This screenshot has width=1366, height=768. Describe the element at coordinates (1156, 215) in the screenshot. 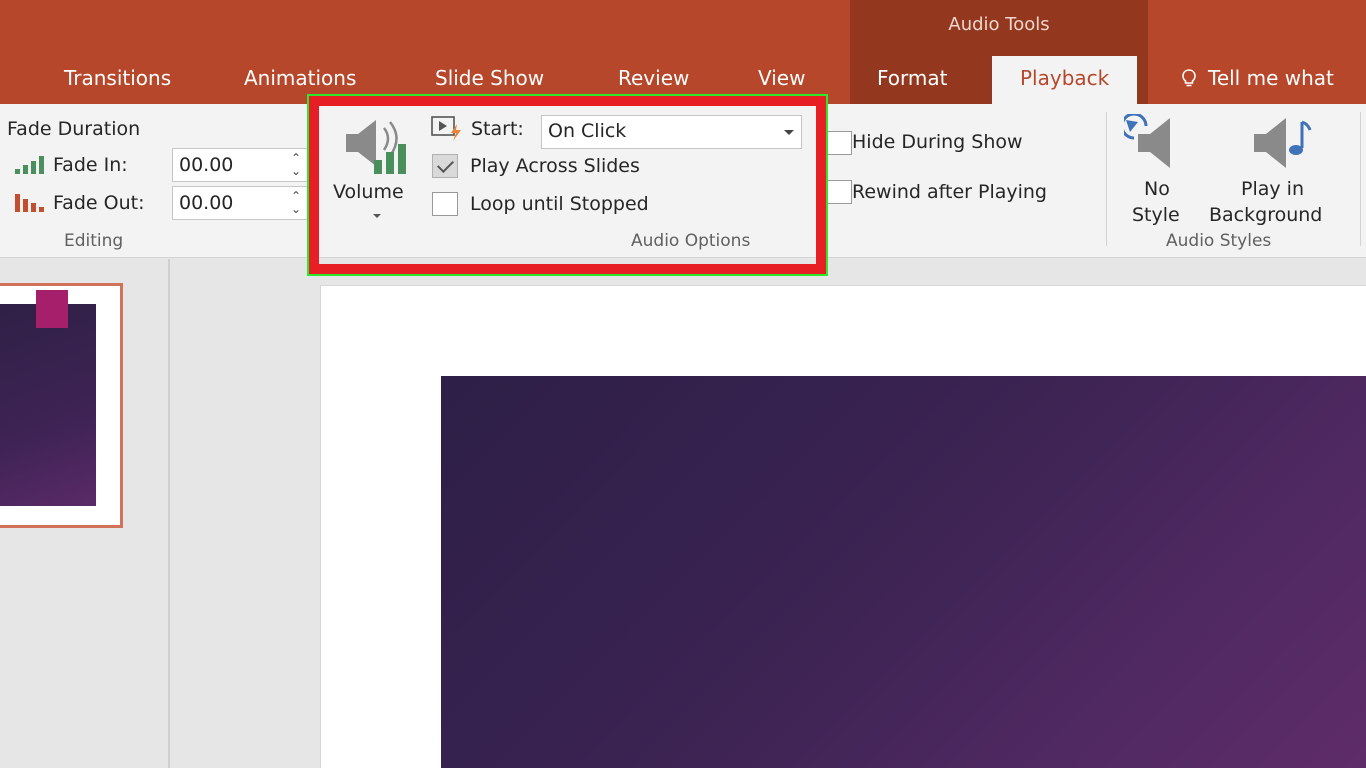

I see `no-style-label-line2: Style` at that location.